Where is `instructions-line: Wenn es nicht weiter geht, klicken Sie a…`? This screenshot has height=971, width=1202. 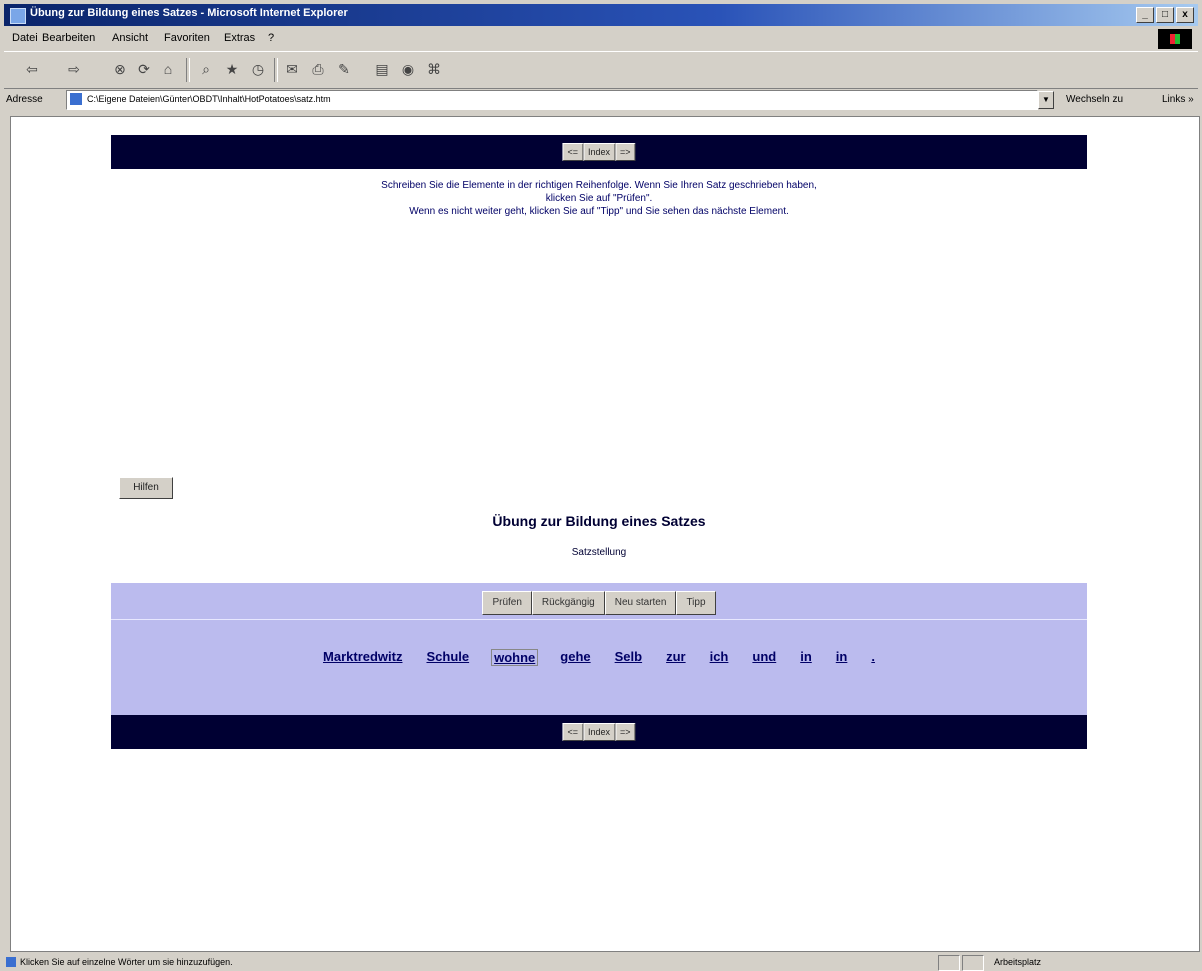
instructions-line: Wenn es nicht weiter geht, klicken Sie a… is located at coordinates (599, 211).